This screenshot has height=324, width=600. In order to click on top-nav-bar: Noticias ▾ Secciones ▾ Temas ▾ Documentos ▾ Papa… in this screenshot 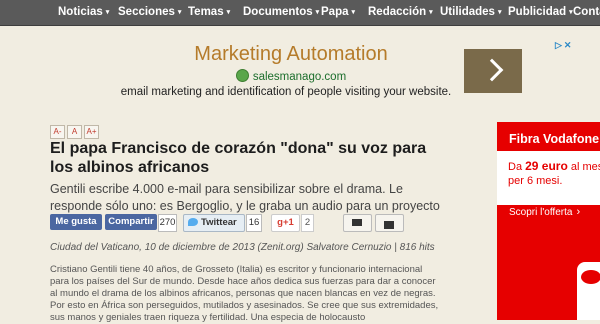, I will do `click(300, 13)`.